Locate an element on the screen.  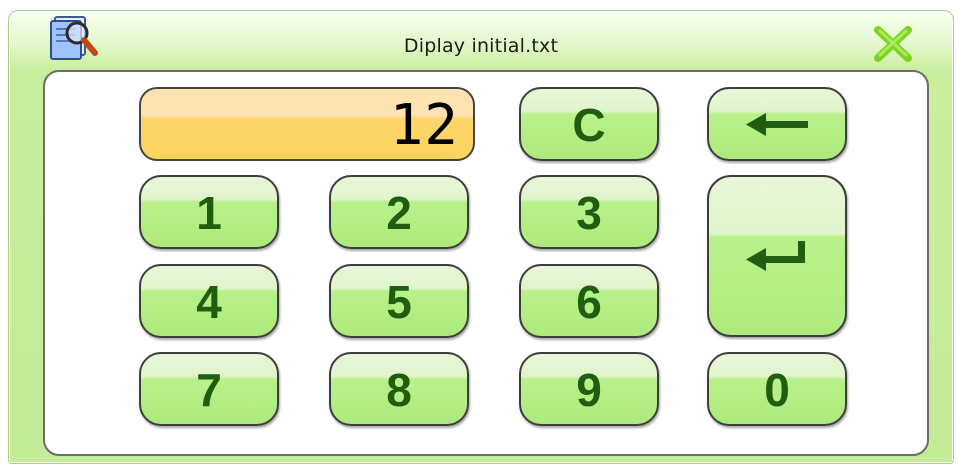
digit-0-label: 0 is located at coordinates (777, 390).